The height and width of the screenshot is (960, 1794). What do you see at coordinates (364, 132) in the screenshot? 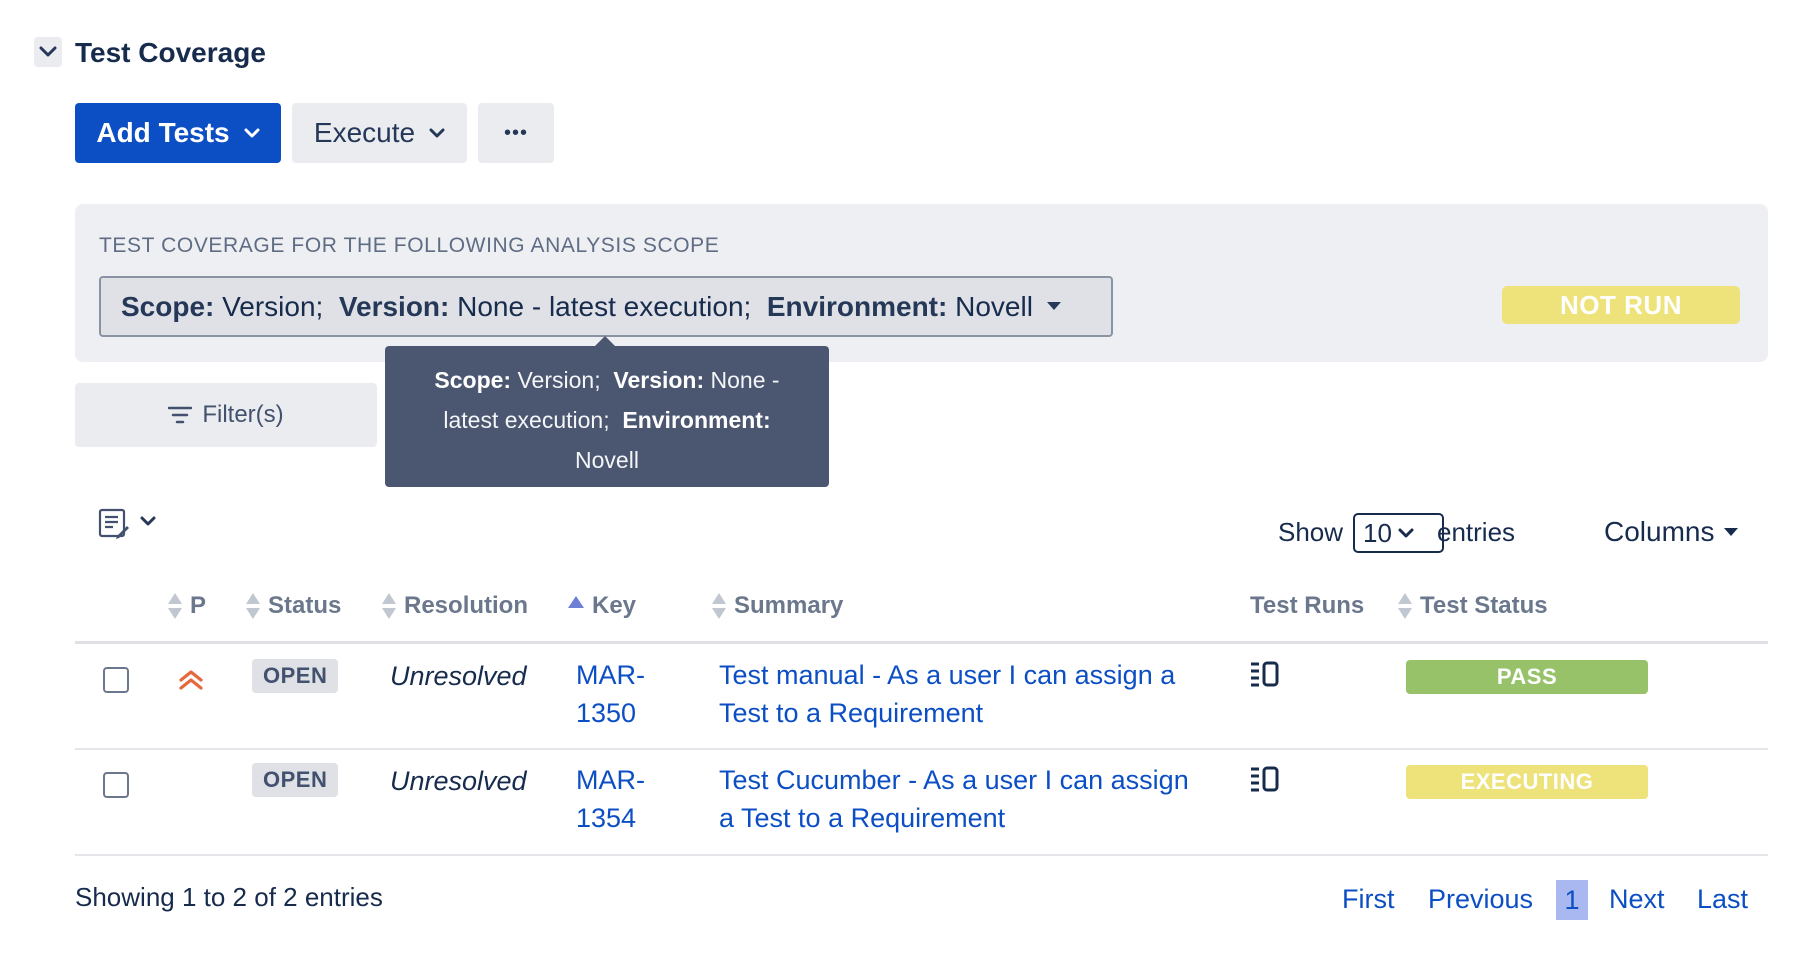
I see `execute-label: Execute` at bounding box center [364, 132].